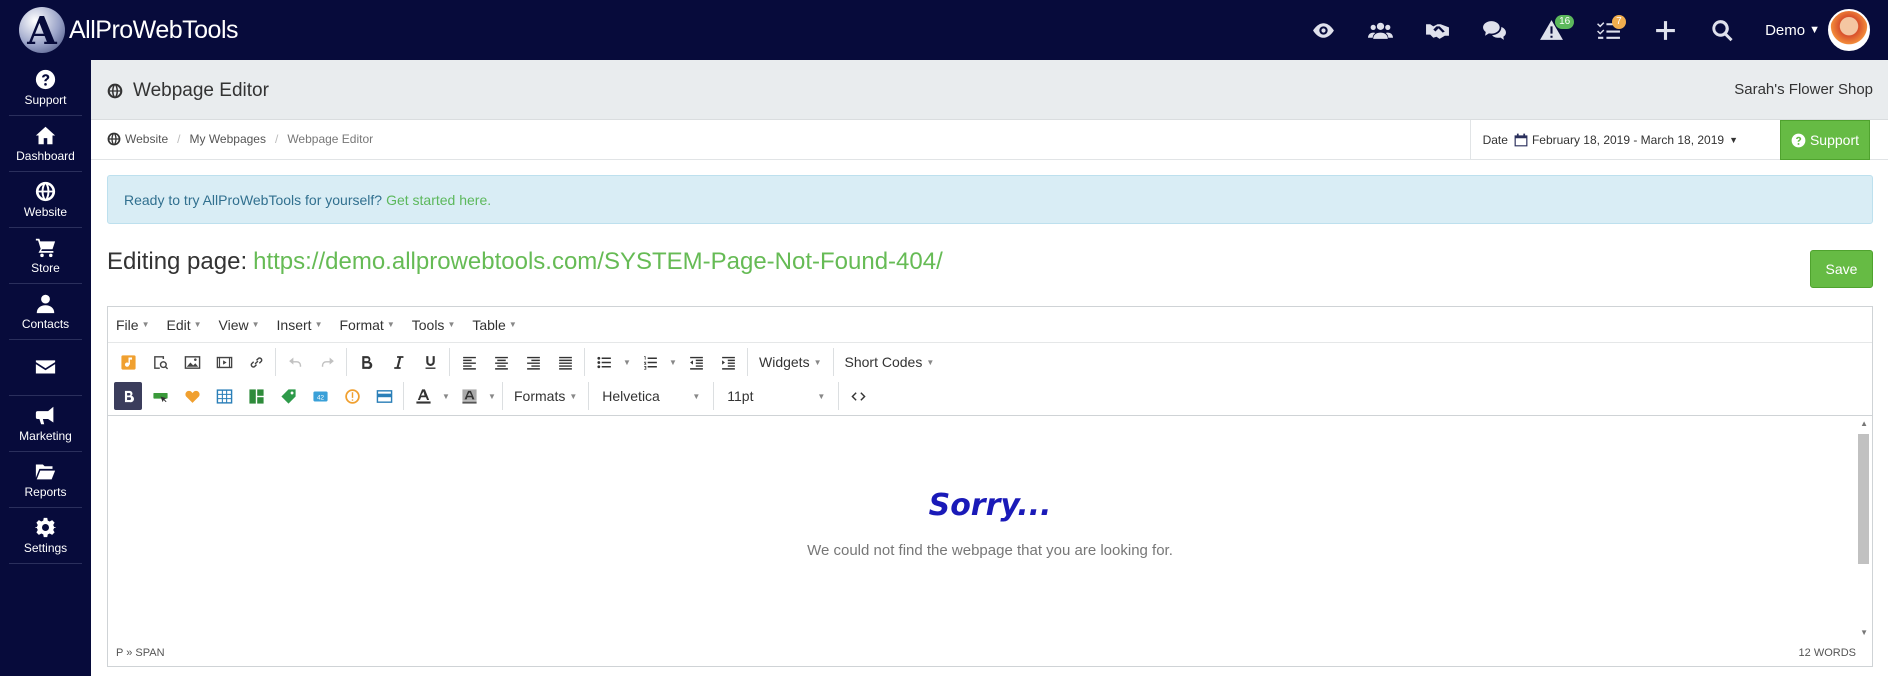 The height and width of the screenshot is (676, 1888). I want to click on font-family-value: Helvetica, so click(631, 396).